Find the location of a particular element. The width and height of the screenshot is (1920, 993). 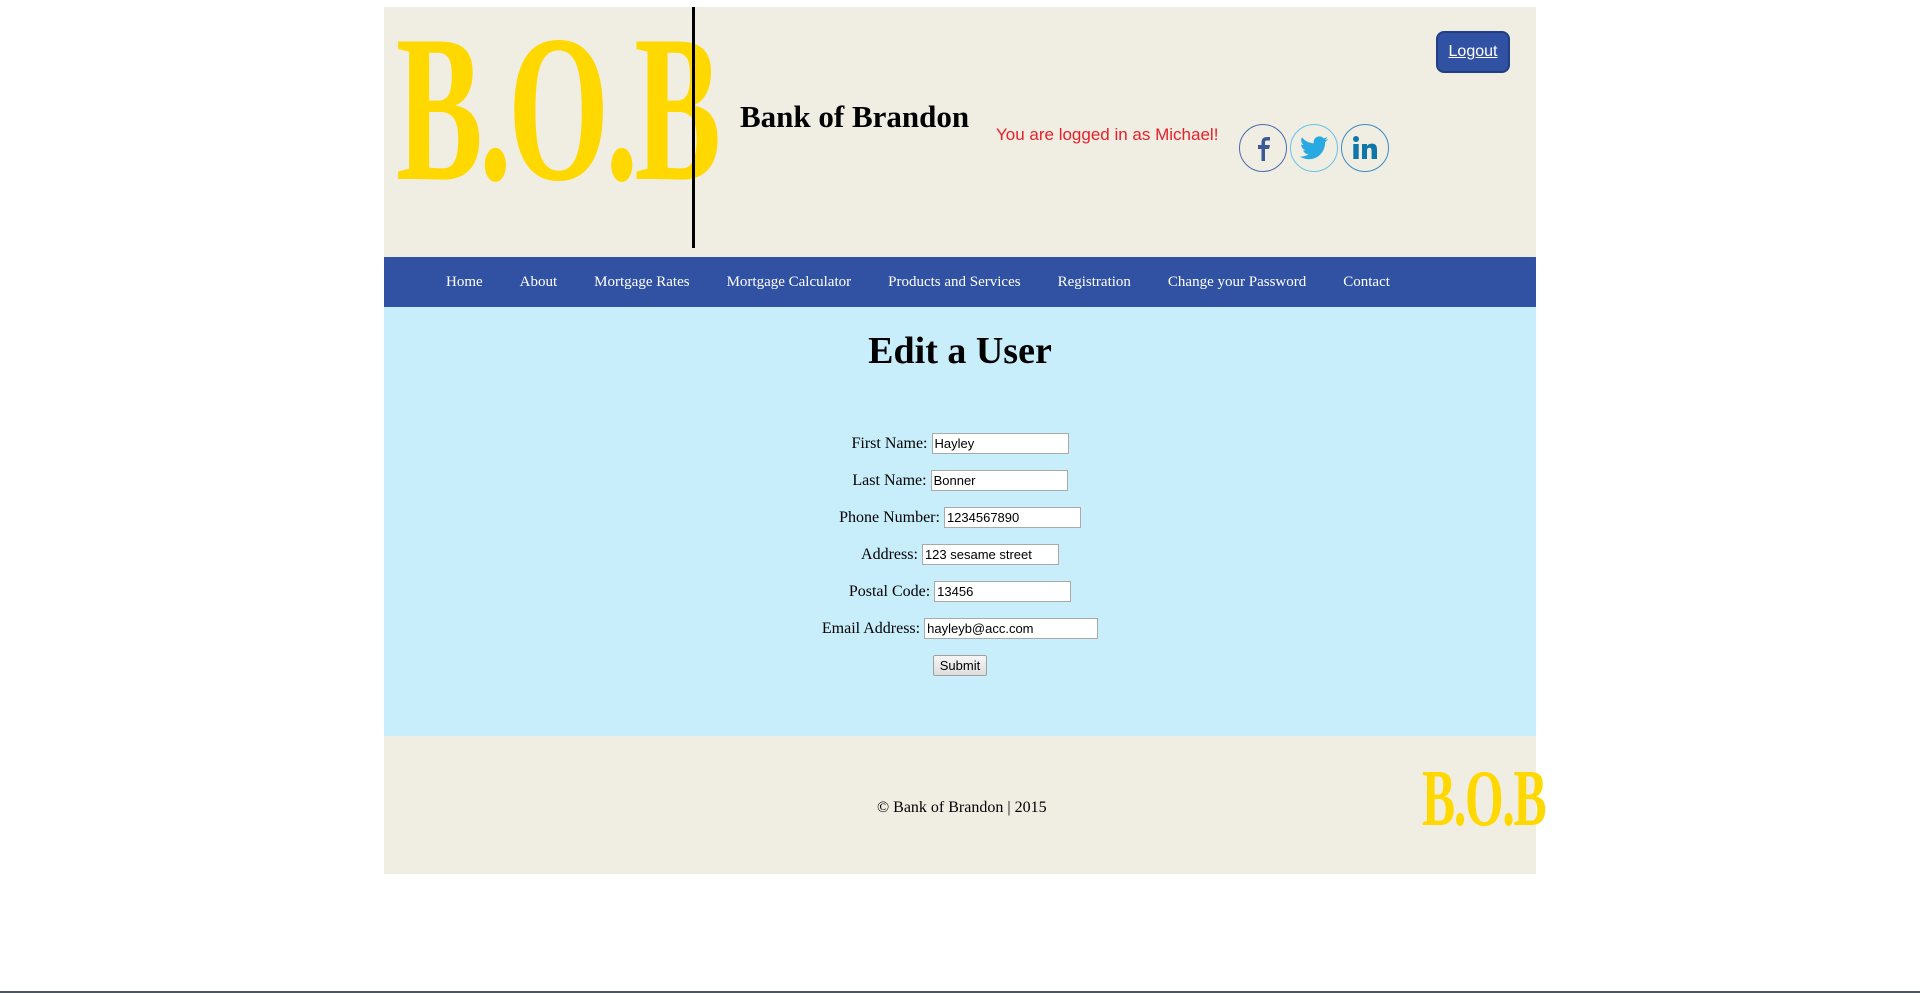

submit-row: Submit is located at coordinates (960, 665).